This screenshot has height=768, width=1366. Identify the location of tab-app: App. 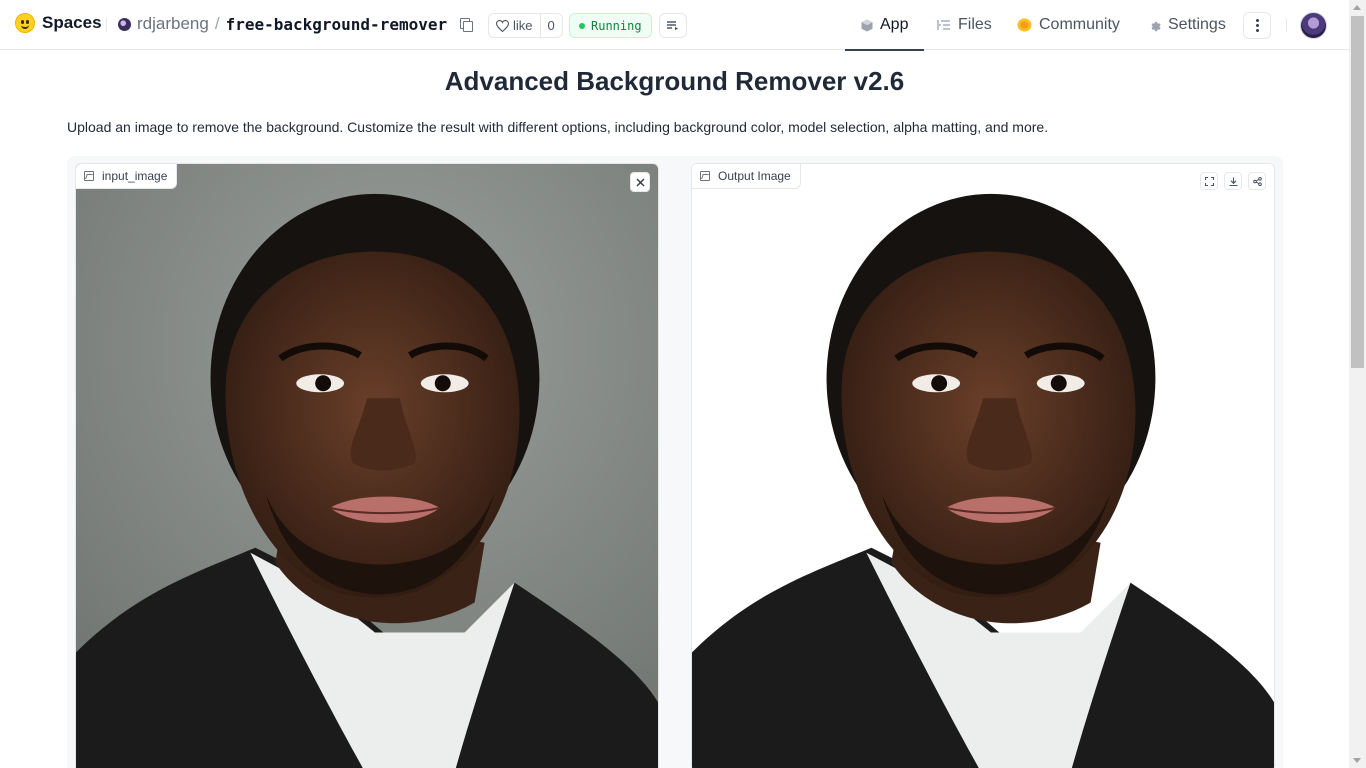
(885, 25).